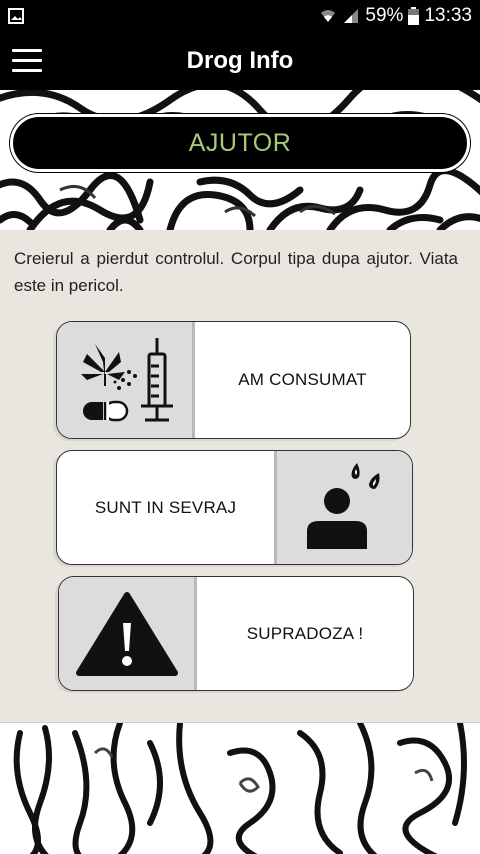 The width and height of the screenshot is (480, 854). I want to click on am-consumat-label: AM CONSUMAT, so click(302, 379).